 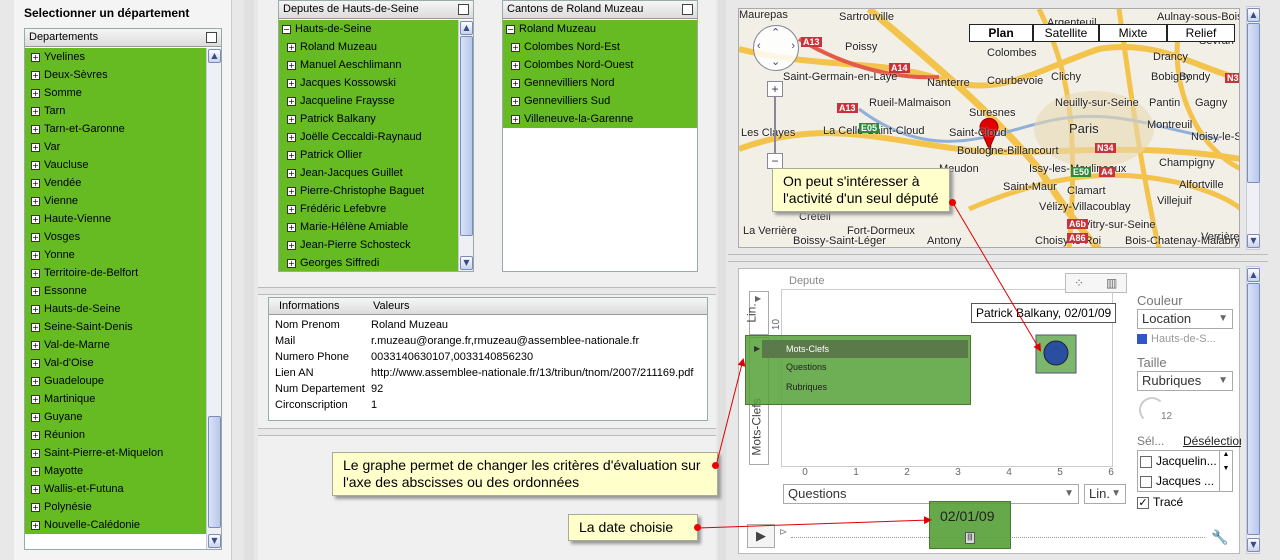 What do you see at coordinates (368, 155) in the screenshot?
I see `depute-list-item: + Patrick Ollier` at bounding box center [368, 155].